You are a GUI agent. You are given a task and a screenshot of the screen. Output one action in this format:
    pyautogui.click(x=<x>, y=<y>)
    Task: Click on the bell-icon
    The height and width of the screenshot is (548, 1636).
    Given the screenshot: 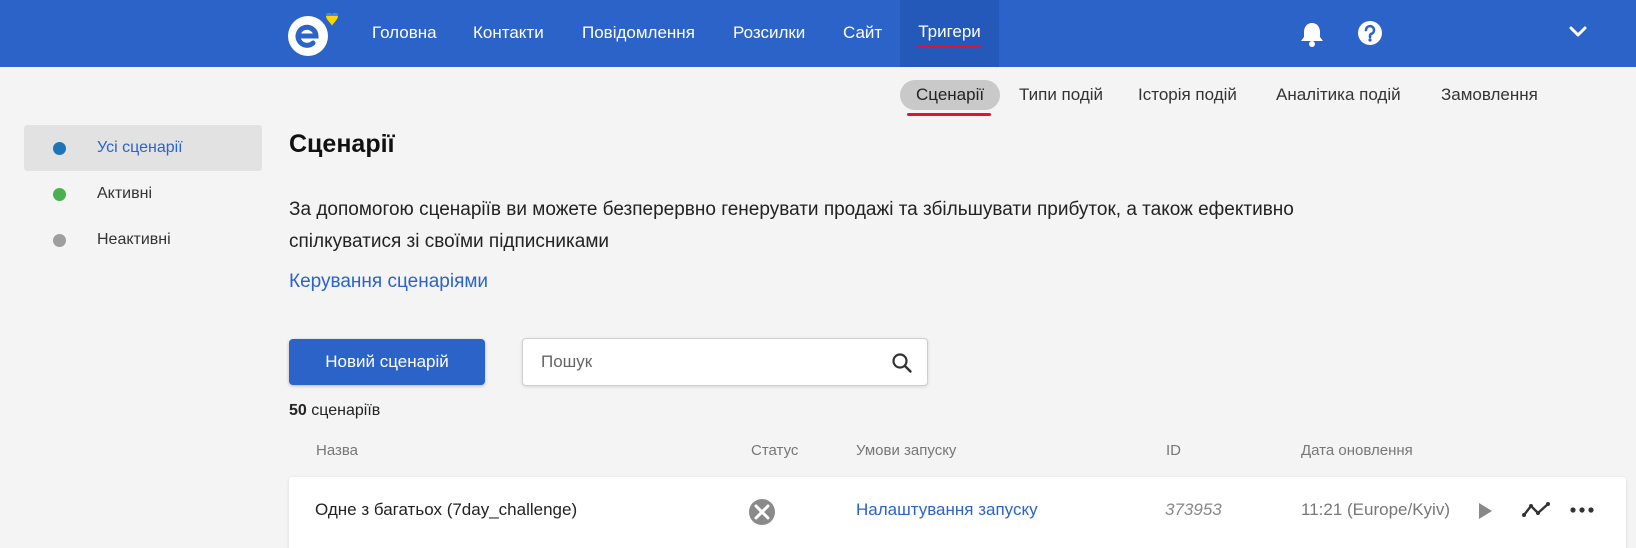 What is the action you would take?
    pyautogui.click(x=1312, y=34)
    